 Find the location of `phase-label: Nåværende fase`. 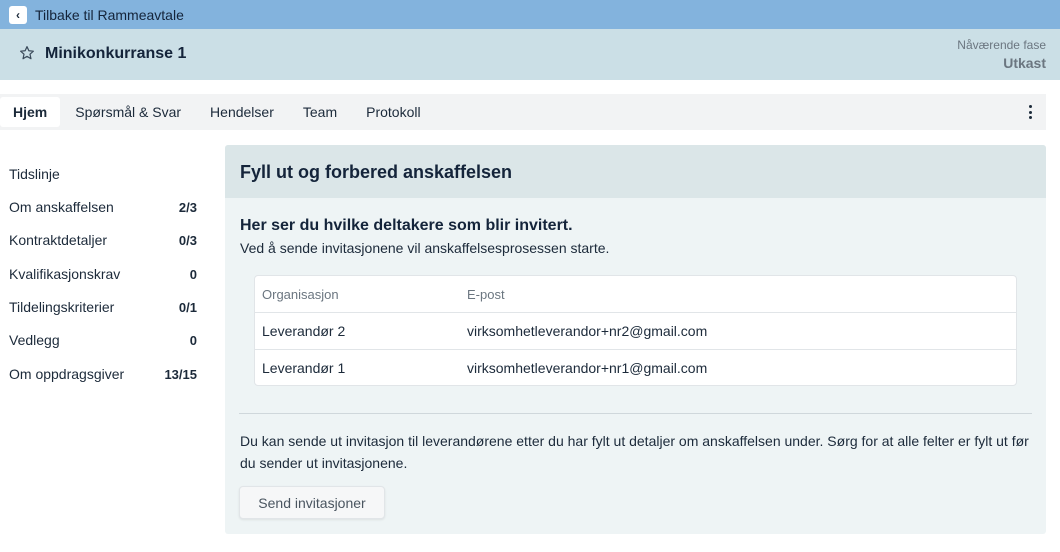

phase-label: Nåværende fase is located at coordinates (1001, 45).